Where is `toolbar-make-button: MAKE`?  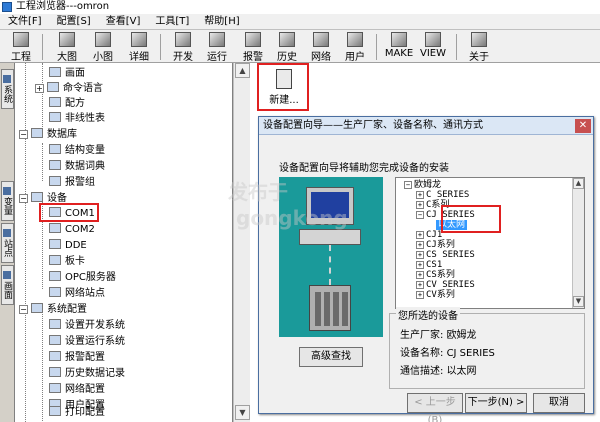
toolbar-make-button: MAKE is located at coordinates (399, 47).